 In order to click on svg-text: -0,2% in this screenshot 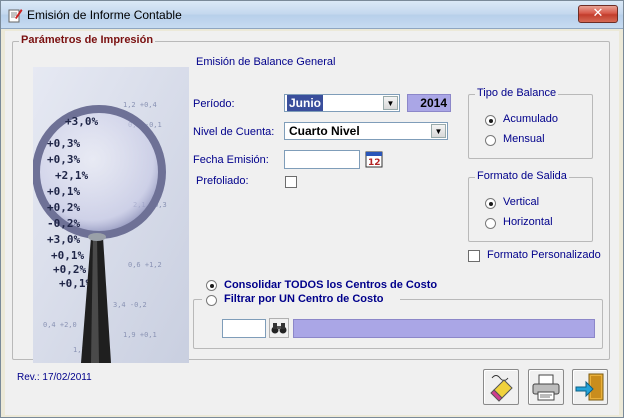, I will do `click(63, 223)`.